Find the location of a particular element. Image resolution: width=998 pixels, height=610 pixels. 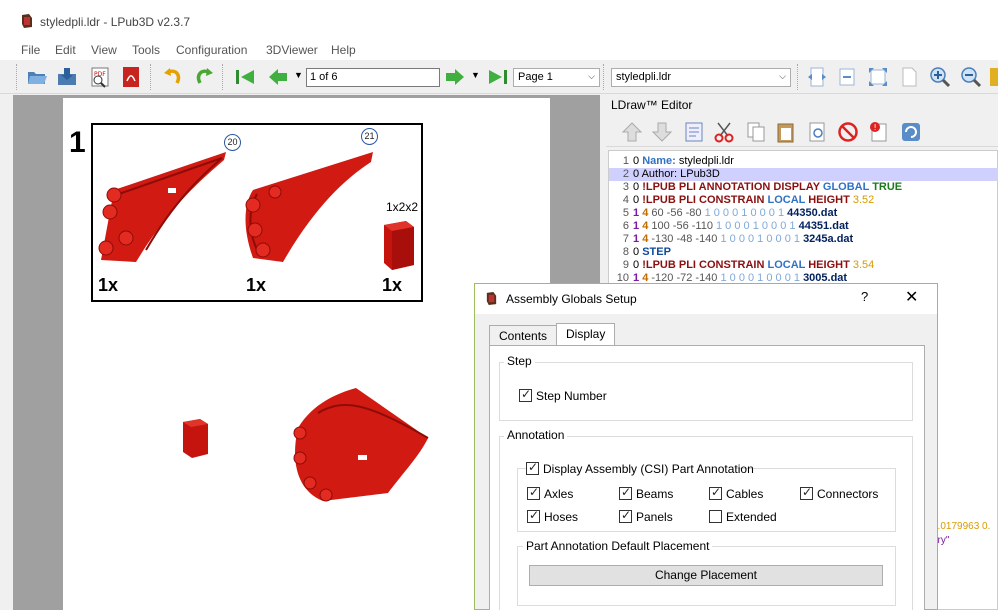

error-document-icon: ! is located at coordinates (879, 132).